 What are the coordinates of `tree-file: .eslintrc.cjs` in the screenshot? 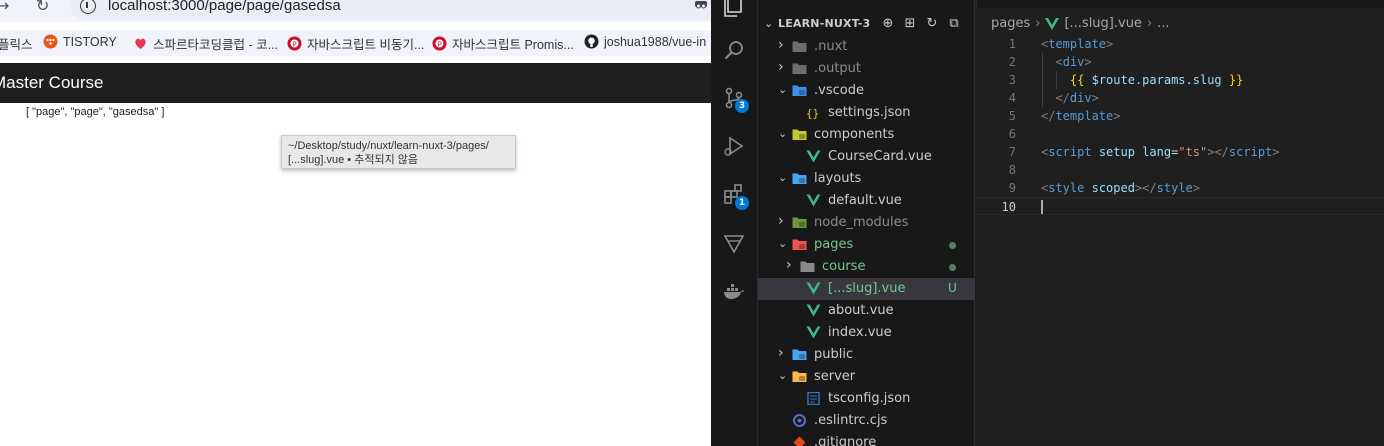 It's located at (866, 421).